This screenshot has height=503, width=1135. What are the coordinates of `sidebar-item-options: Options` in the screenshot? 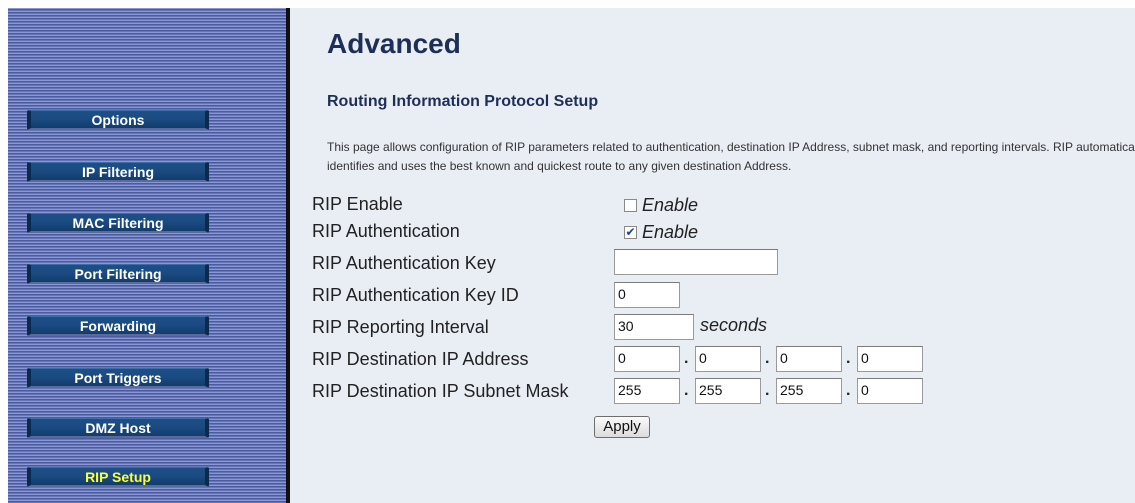 It's located at (118, 120).